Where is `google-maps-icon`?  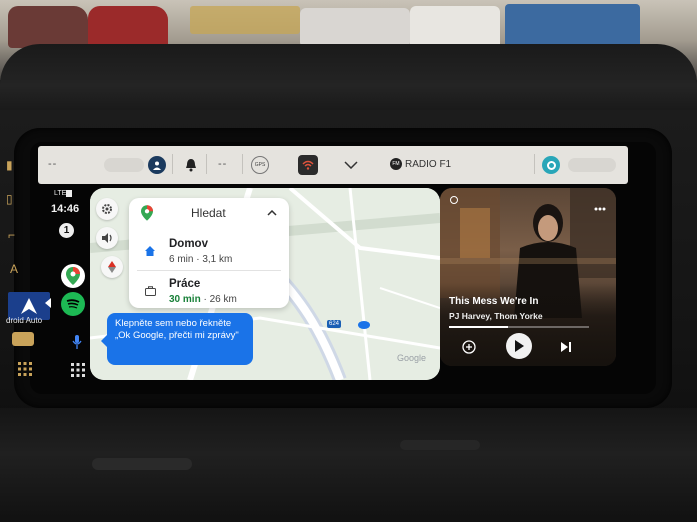 google-maps-icon is located at coordinates (73, 276).